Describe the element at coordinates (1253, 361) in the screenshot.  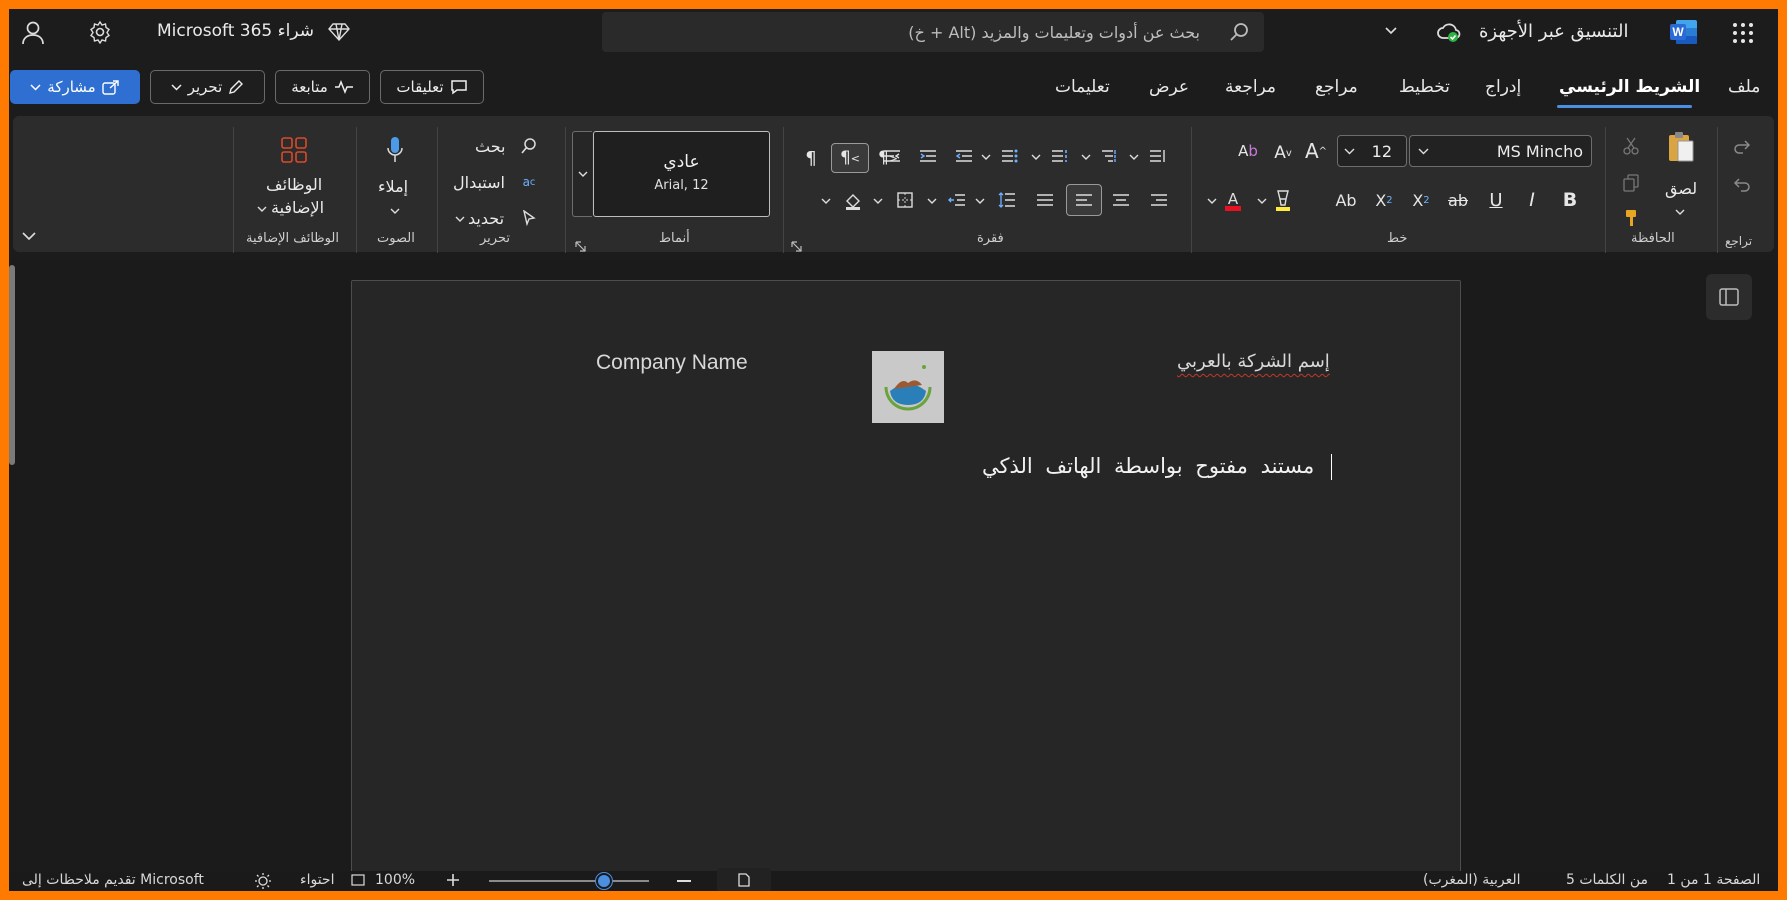
I see `company-name-arabic: إسم الشركة بالعربي` at that location.